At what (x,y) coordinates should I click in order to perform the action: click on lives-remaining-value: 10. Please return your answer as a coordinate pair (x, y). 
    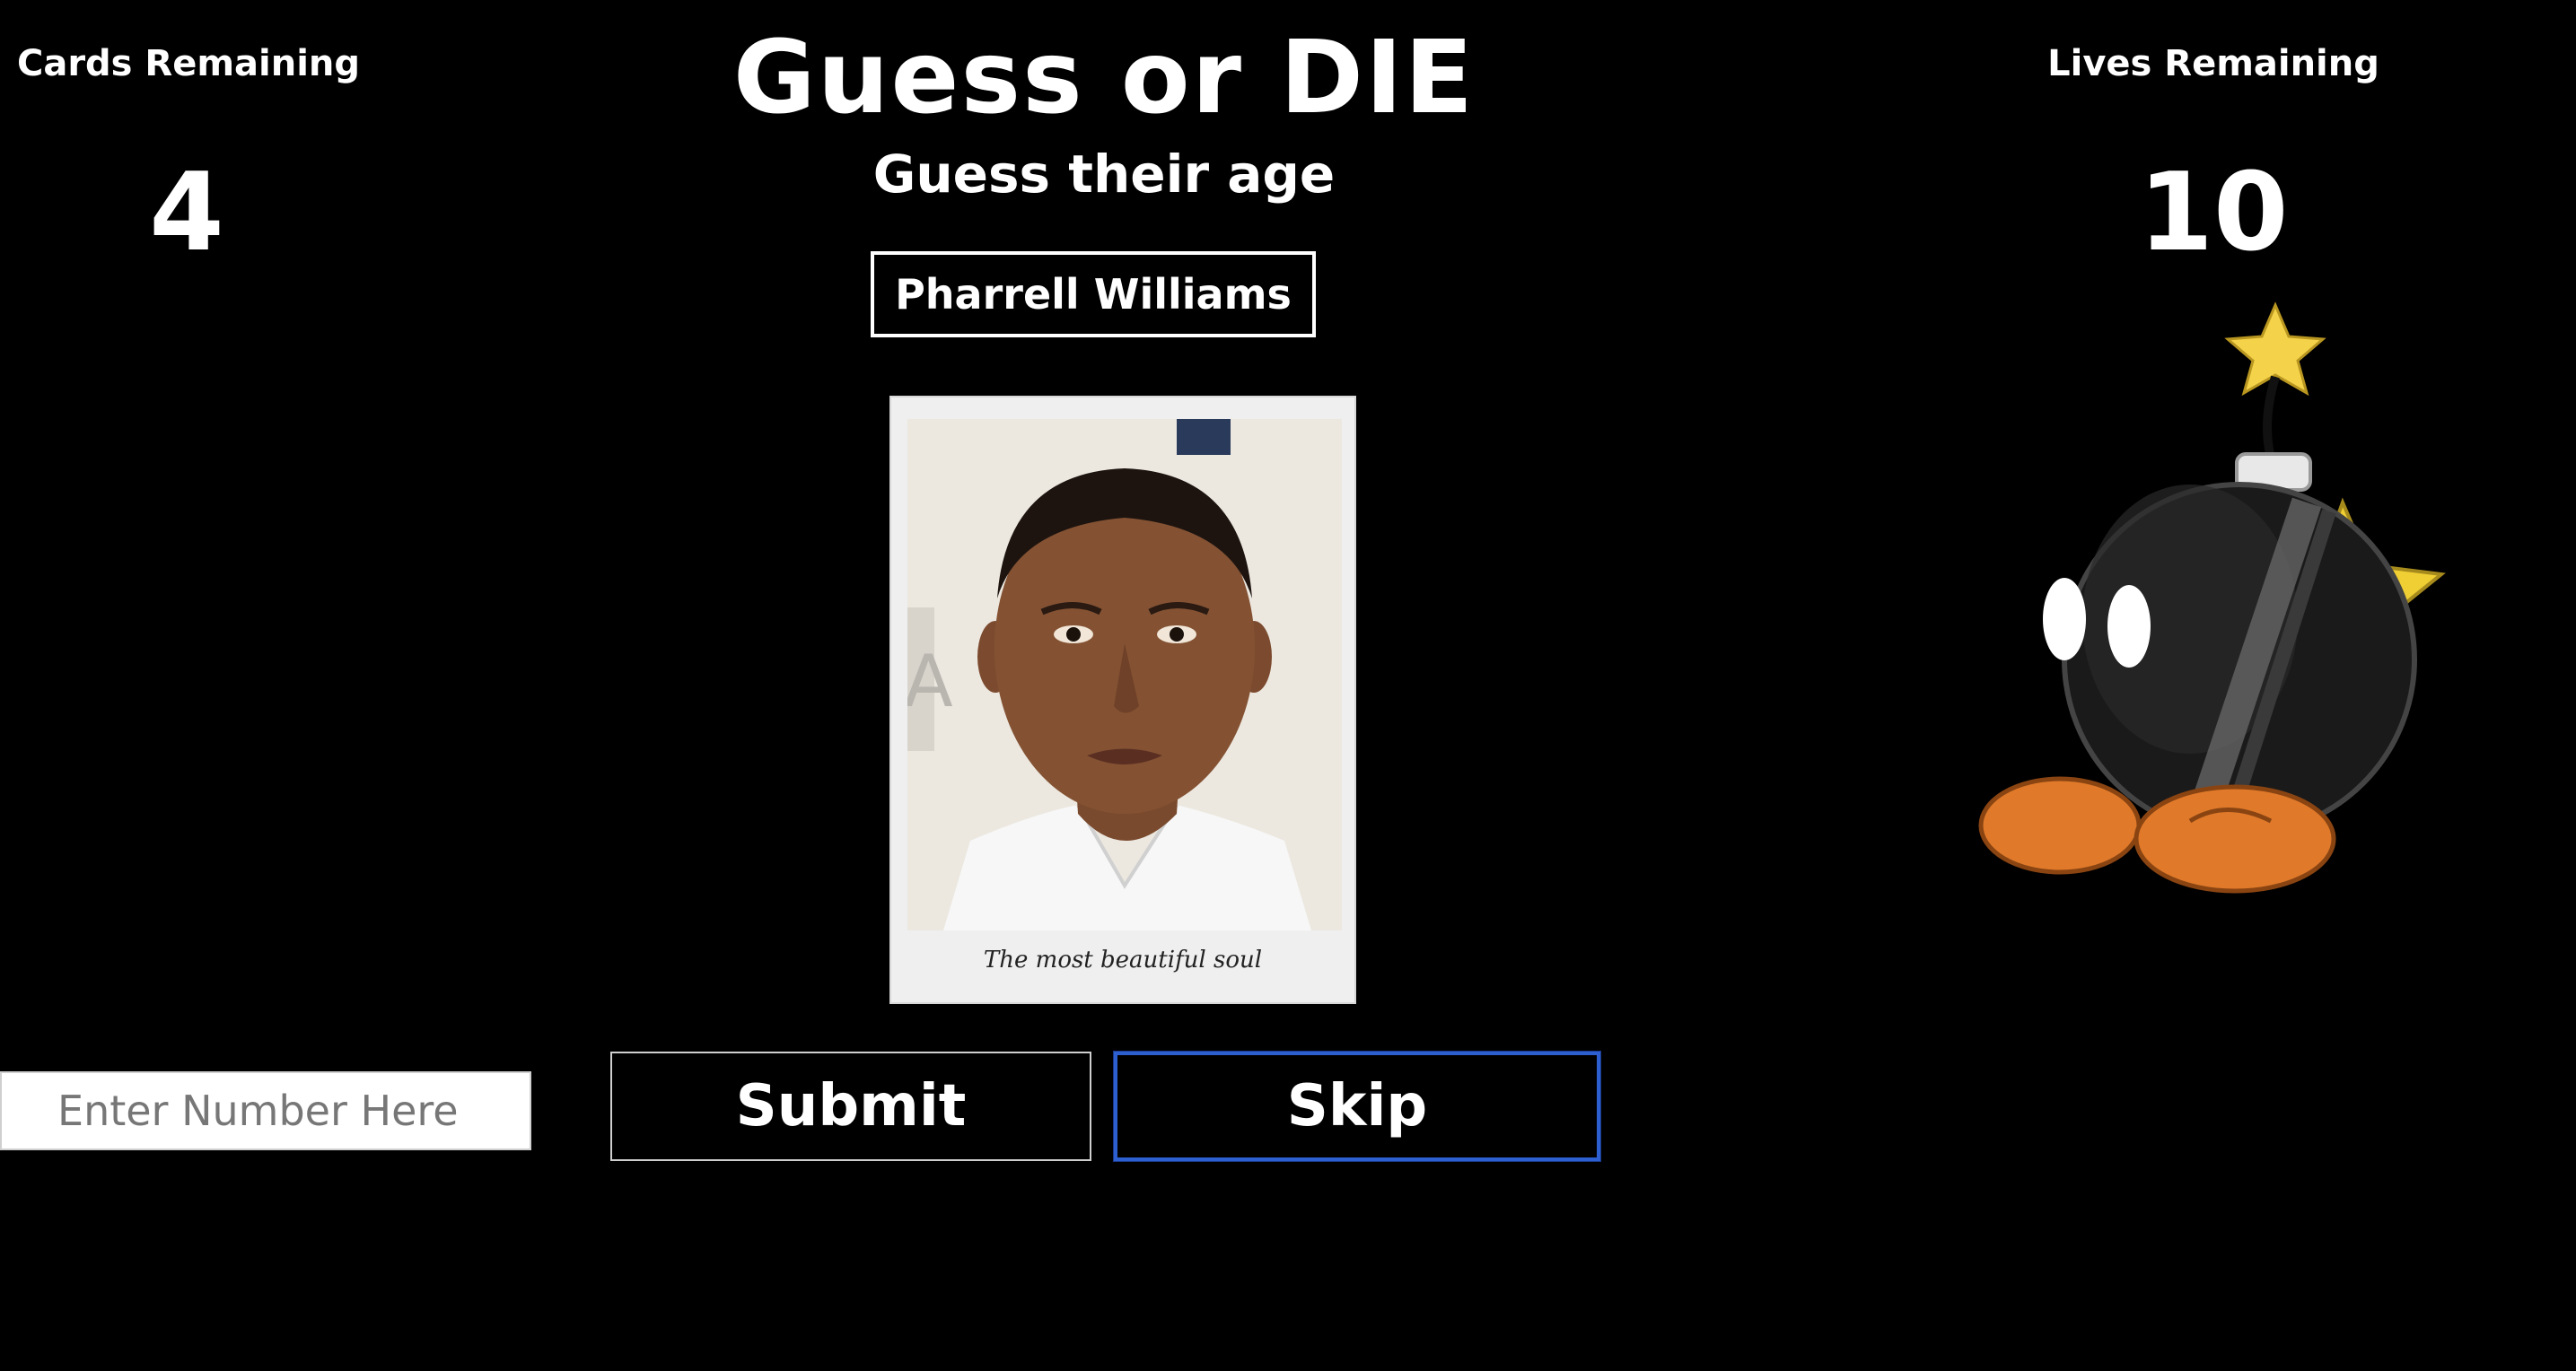
    Looking at the image, I should click on (2213, 213).